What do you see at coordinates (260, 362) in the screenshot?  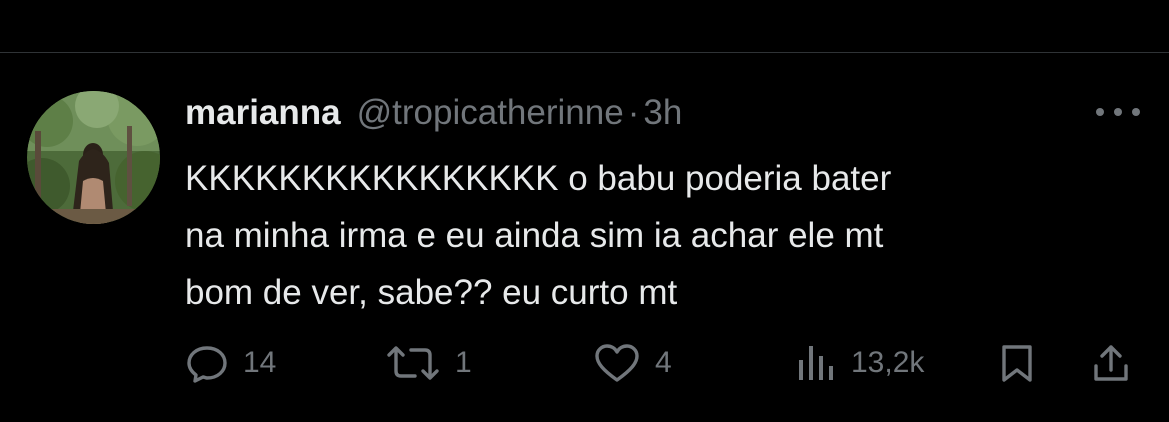 I see `reply-count: 14` at bounding box center [260, 362].